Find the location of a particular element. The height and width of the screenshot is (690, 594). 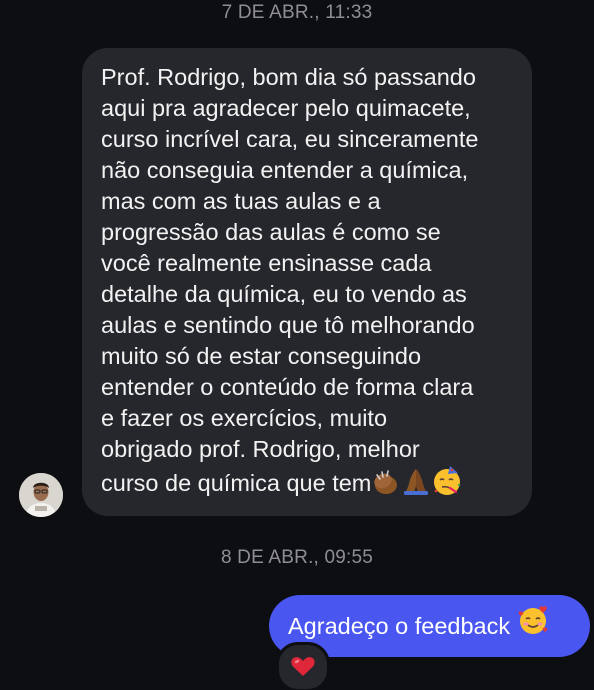

message-line: muito só de estar conseguindo is located at coordinates (261, 356).